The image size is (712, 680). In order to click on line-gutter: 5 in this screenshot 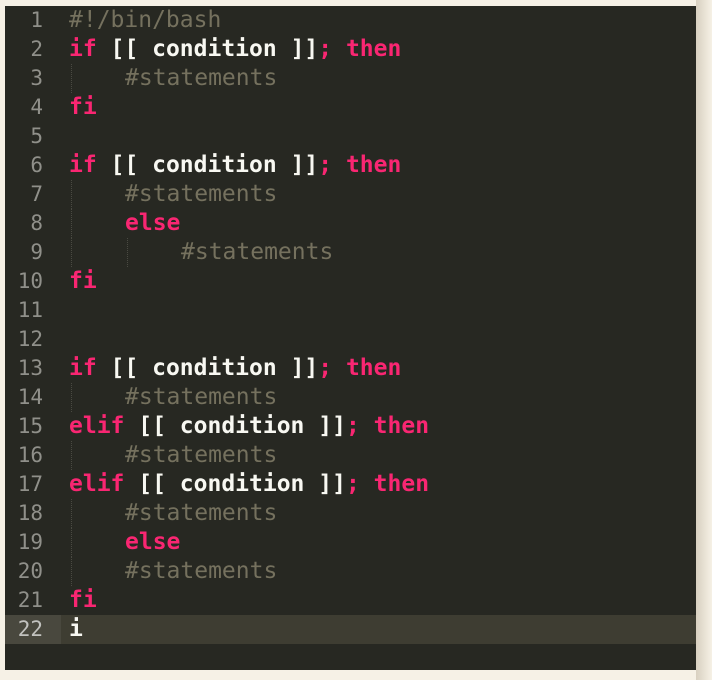, I will do `click(33, 136)`.